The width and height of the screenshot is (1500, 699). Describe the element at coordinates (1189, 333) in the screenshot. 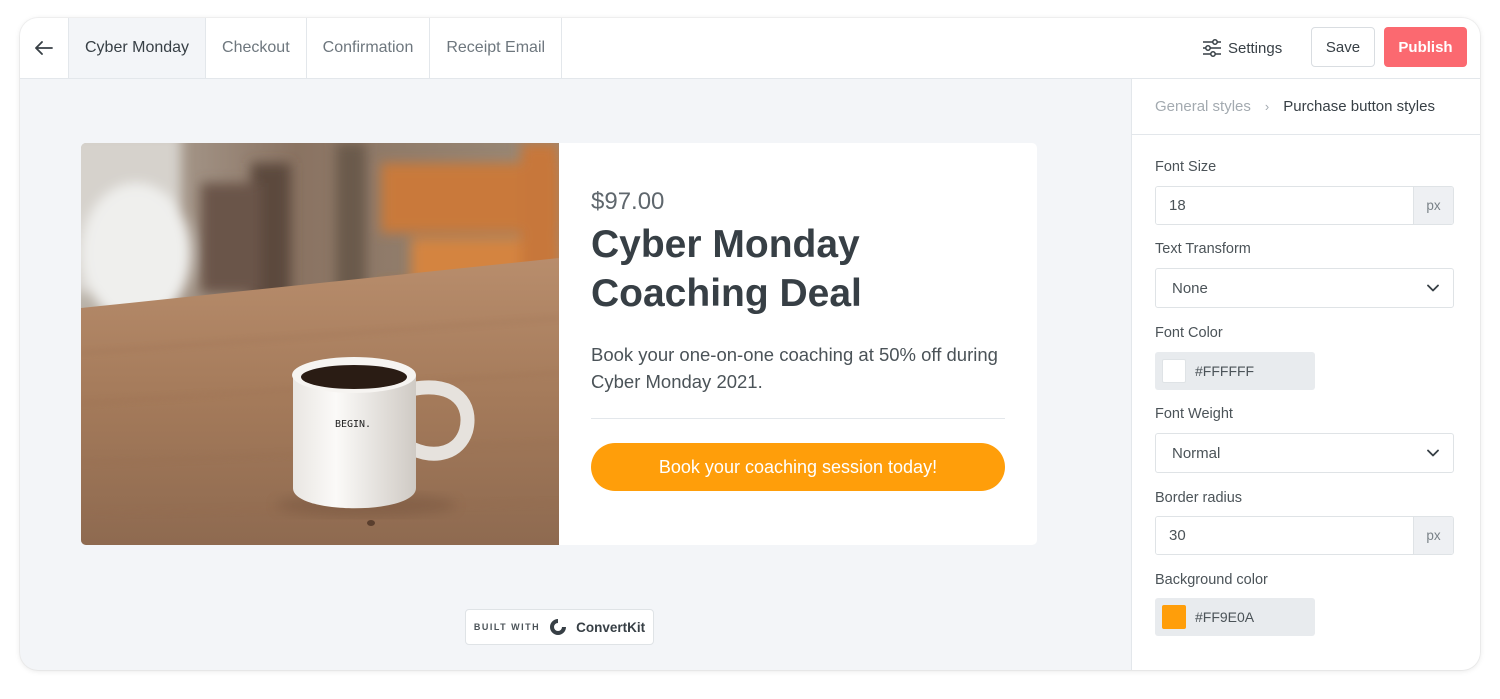

I see `font-color-label: Font Color` at that location.